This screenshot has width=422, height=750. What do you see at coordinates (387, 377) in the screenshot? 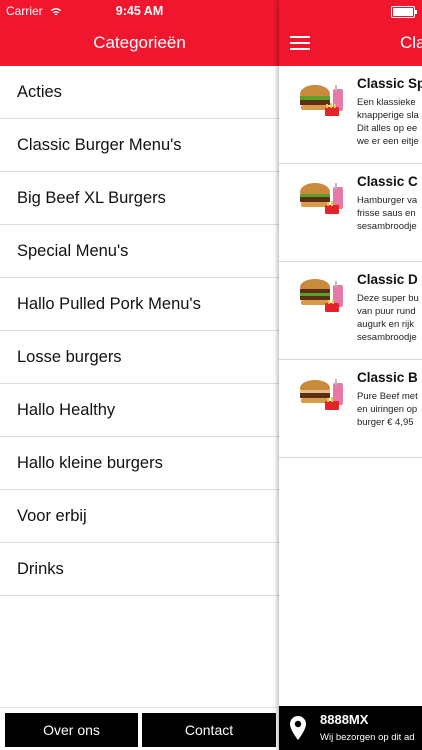
I see `menu-item-name: Classic B` at bounding box center [387, 377].